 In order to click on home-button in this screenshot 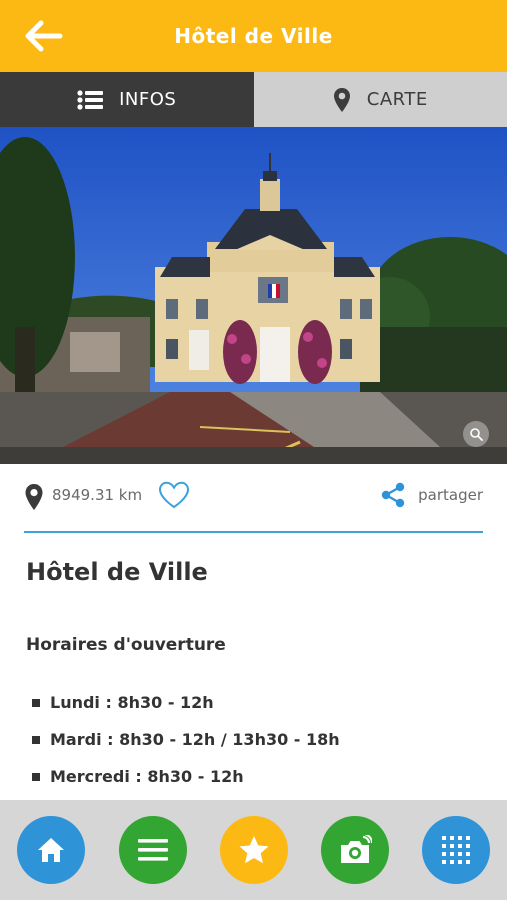, I will do `click(51, 850)`.